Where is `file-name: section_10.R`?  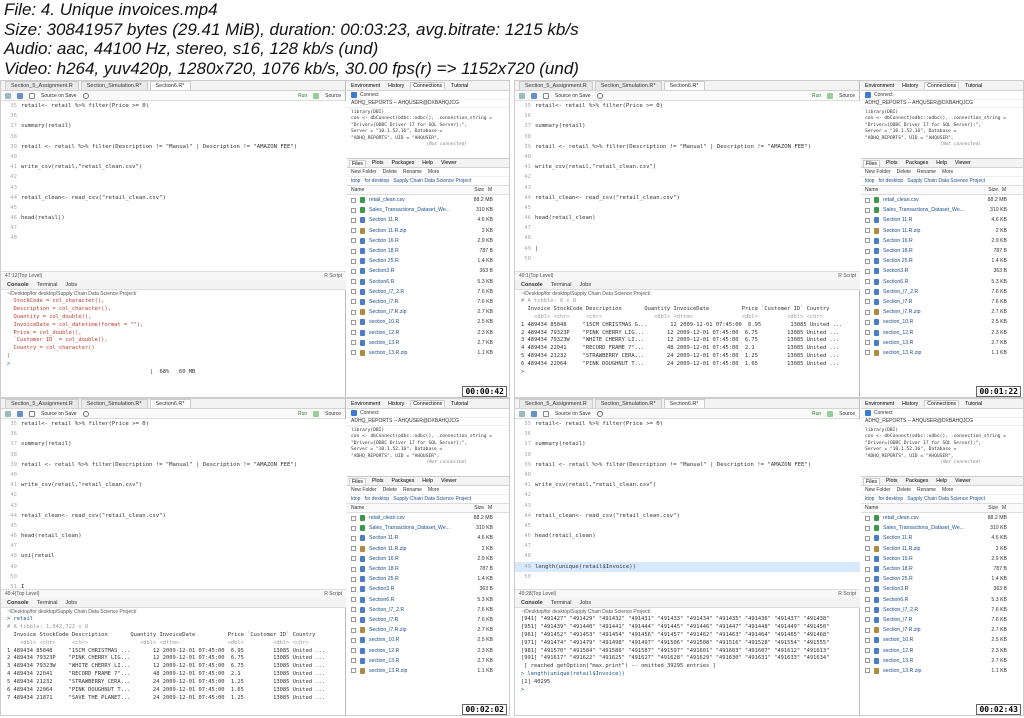
file-name: section_10.R is located at coordinates (415, 640).